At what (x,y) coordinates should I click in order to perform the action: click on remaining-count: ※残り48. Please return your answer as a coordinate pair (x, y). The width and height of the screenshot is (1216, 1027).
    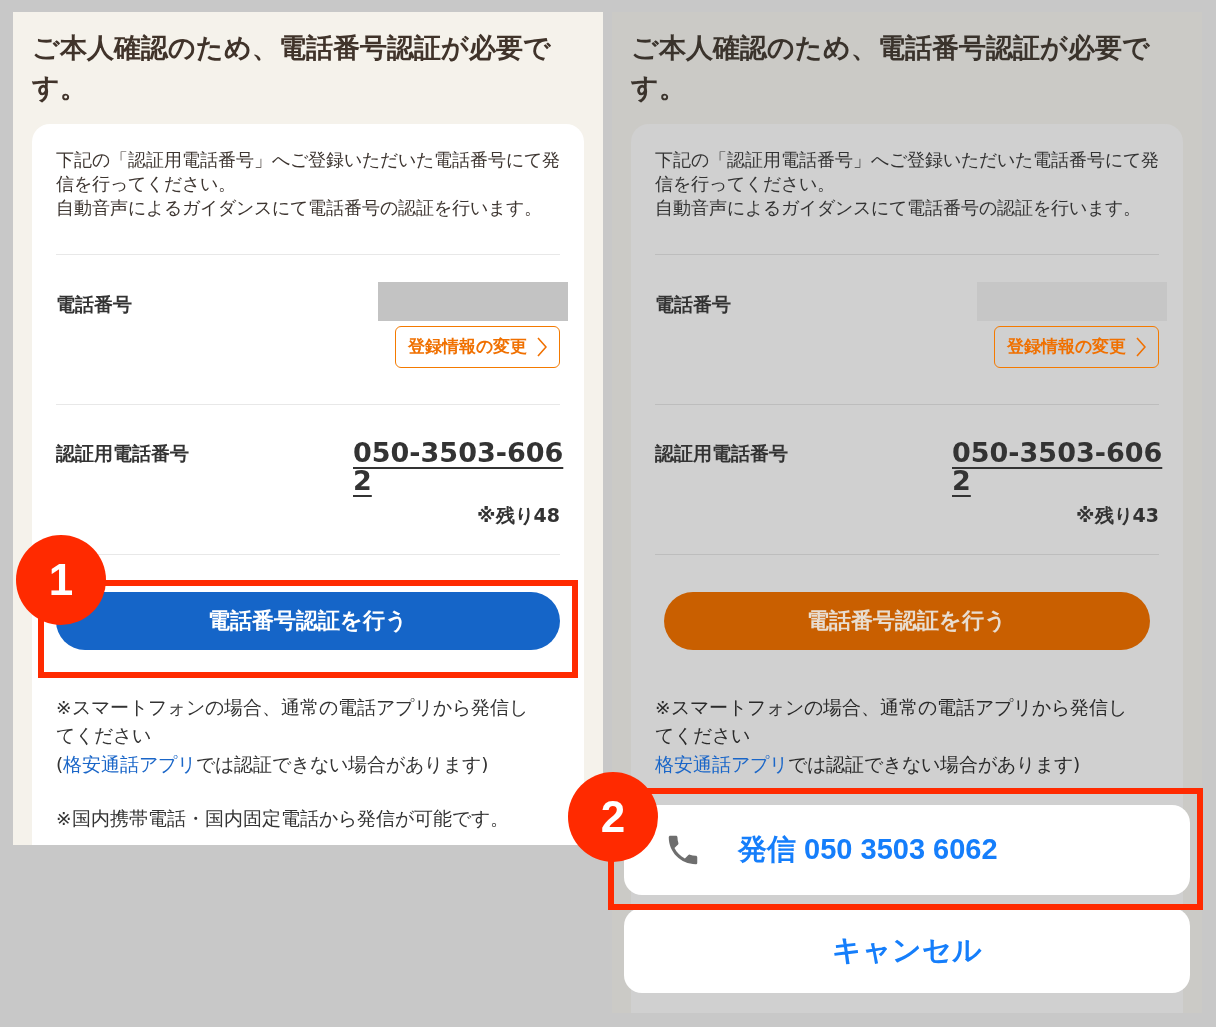
    Looking at the image, I should click on (518, 515).